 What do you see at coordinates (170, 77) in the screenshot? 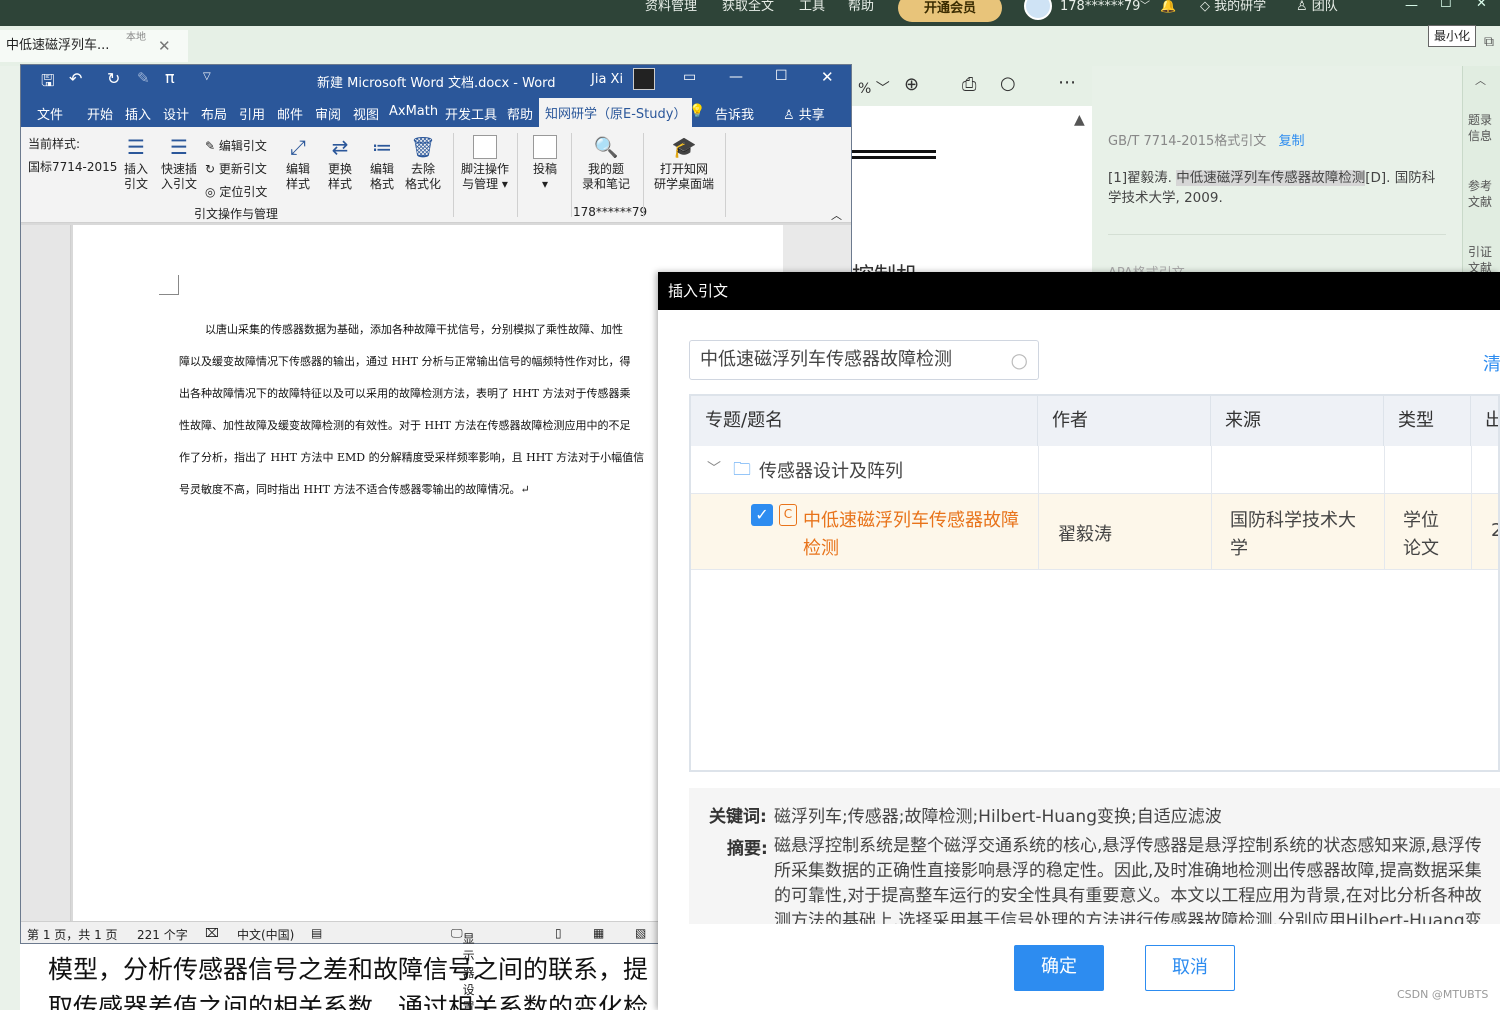
I see `equation-icon: π` at bounding box center [170, 77].